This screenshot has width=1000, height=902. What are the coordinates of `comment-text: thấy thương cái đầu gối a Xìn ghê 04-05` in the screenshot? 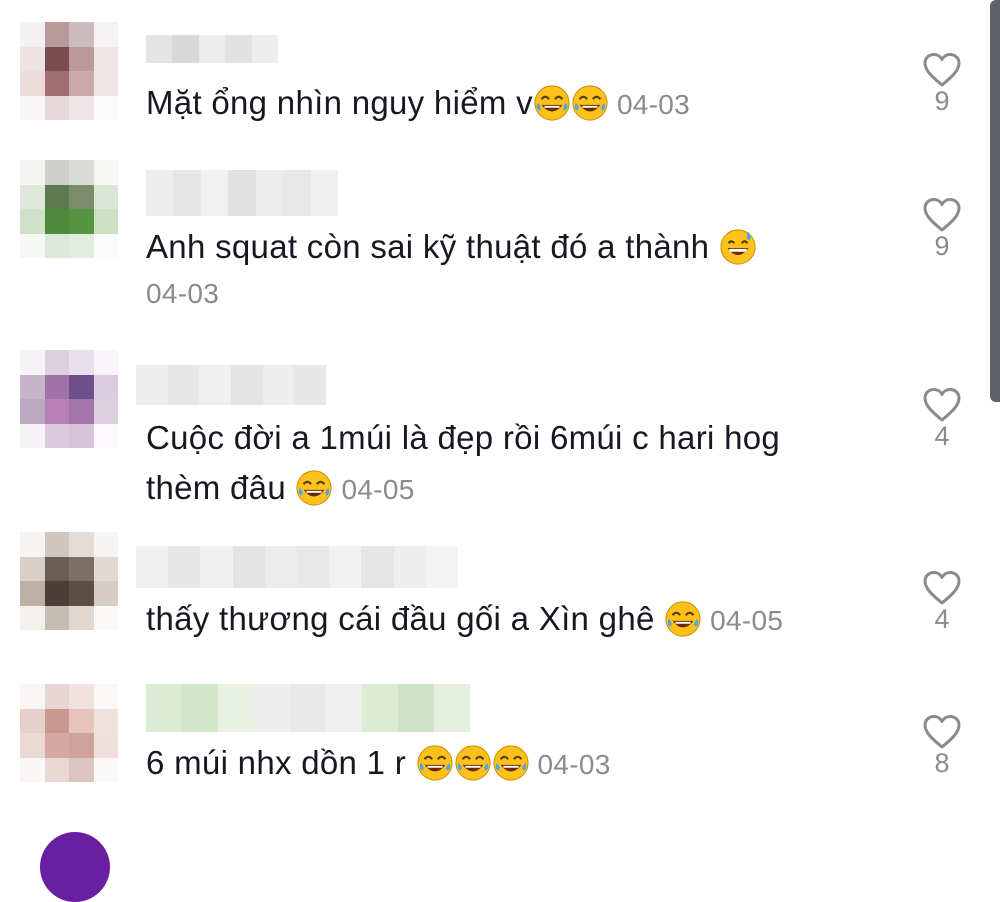 It's located at (491, 620).